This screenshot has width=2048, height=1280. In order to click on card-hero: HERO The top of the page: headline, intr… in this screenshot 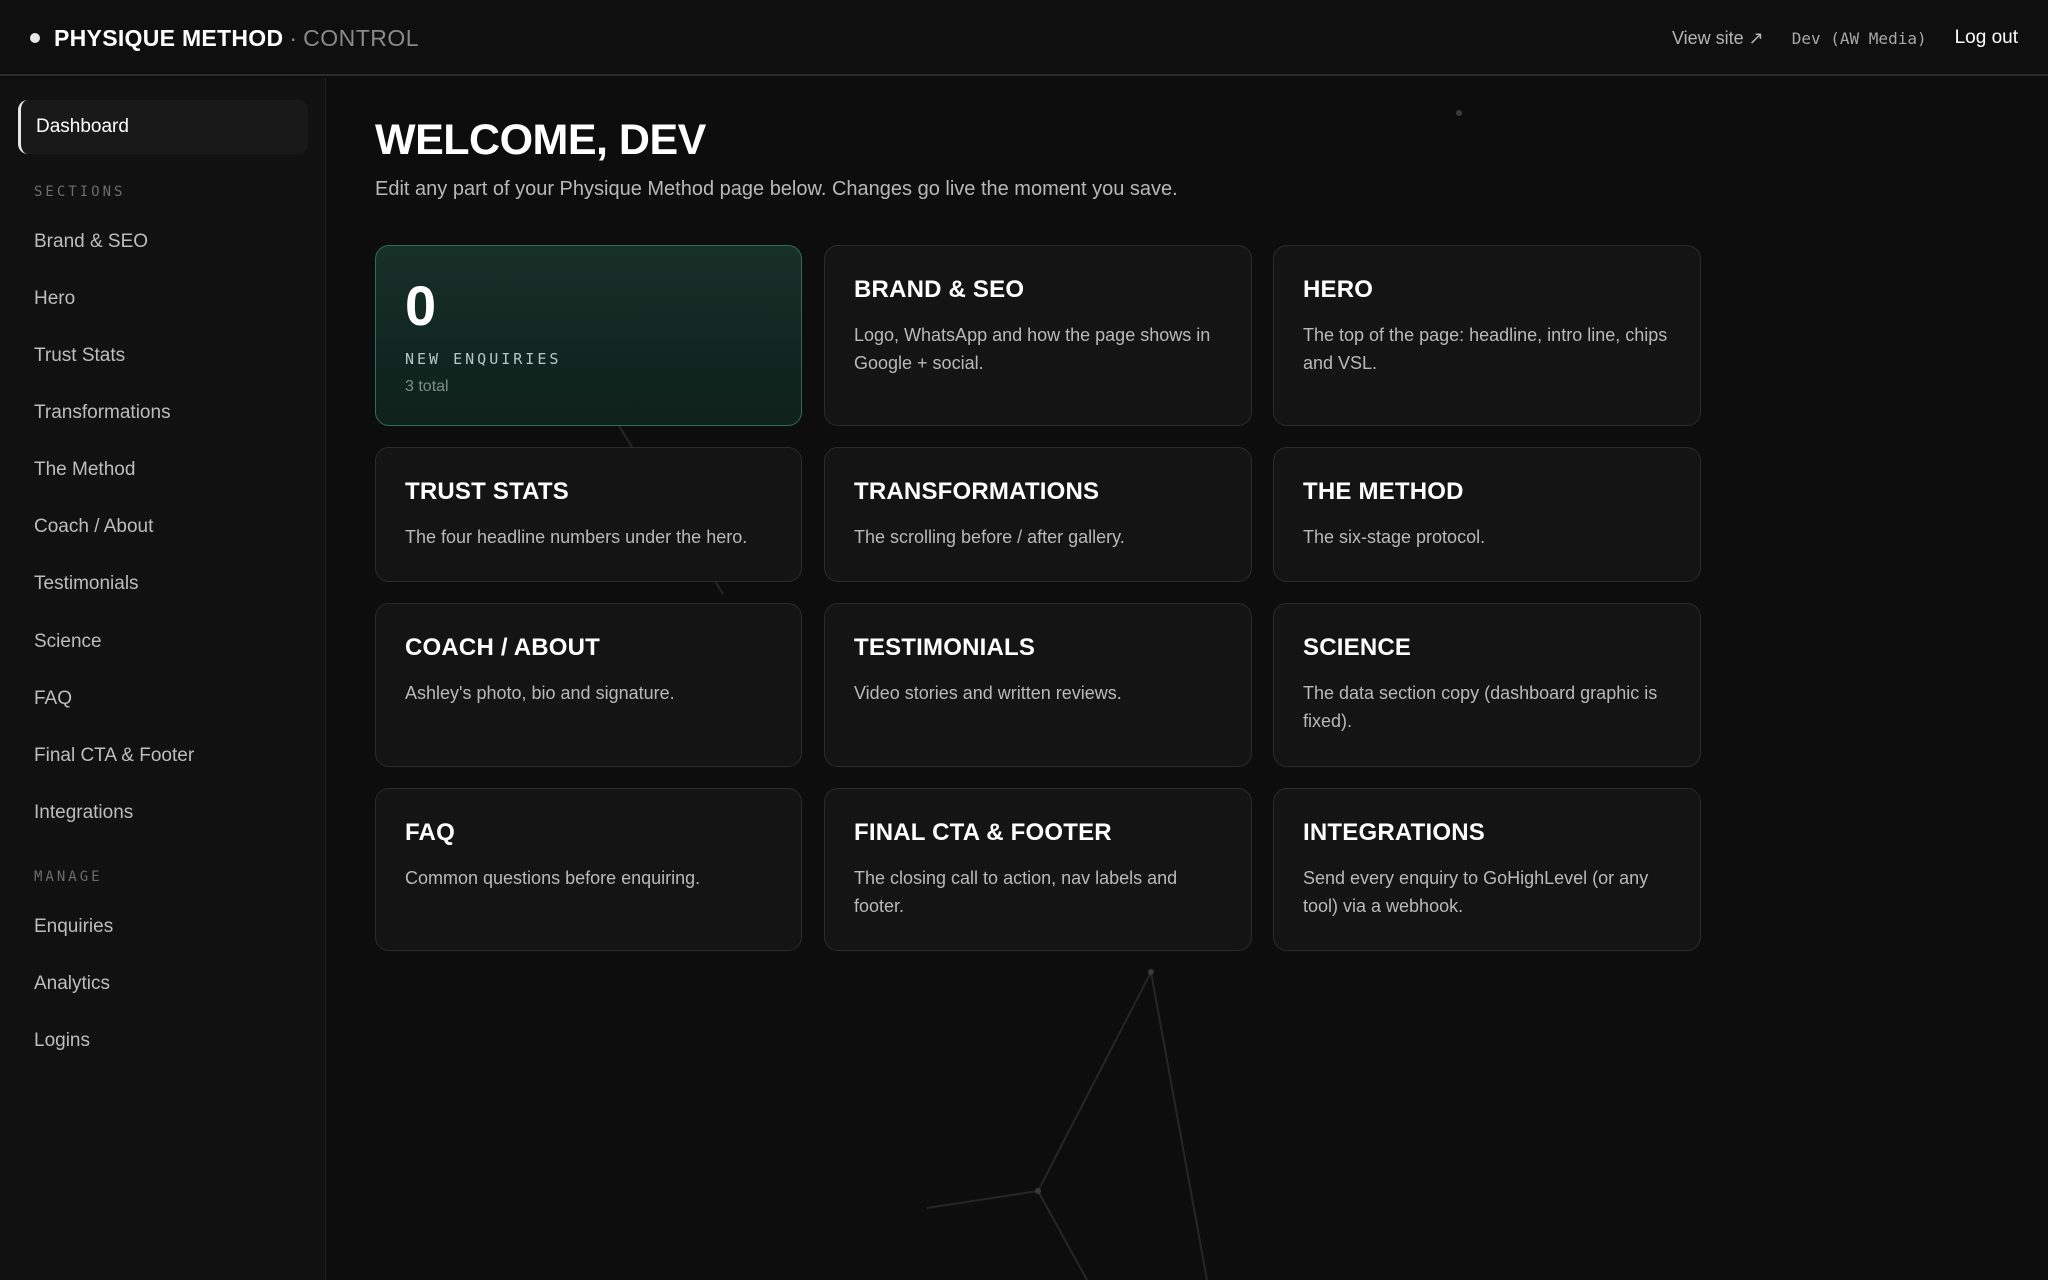, I will do `click(1487, 335)`.